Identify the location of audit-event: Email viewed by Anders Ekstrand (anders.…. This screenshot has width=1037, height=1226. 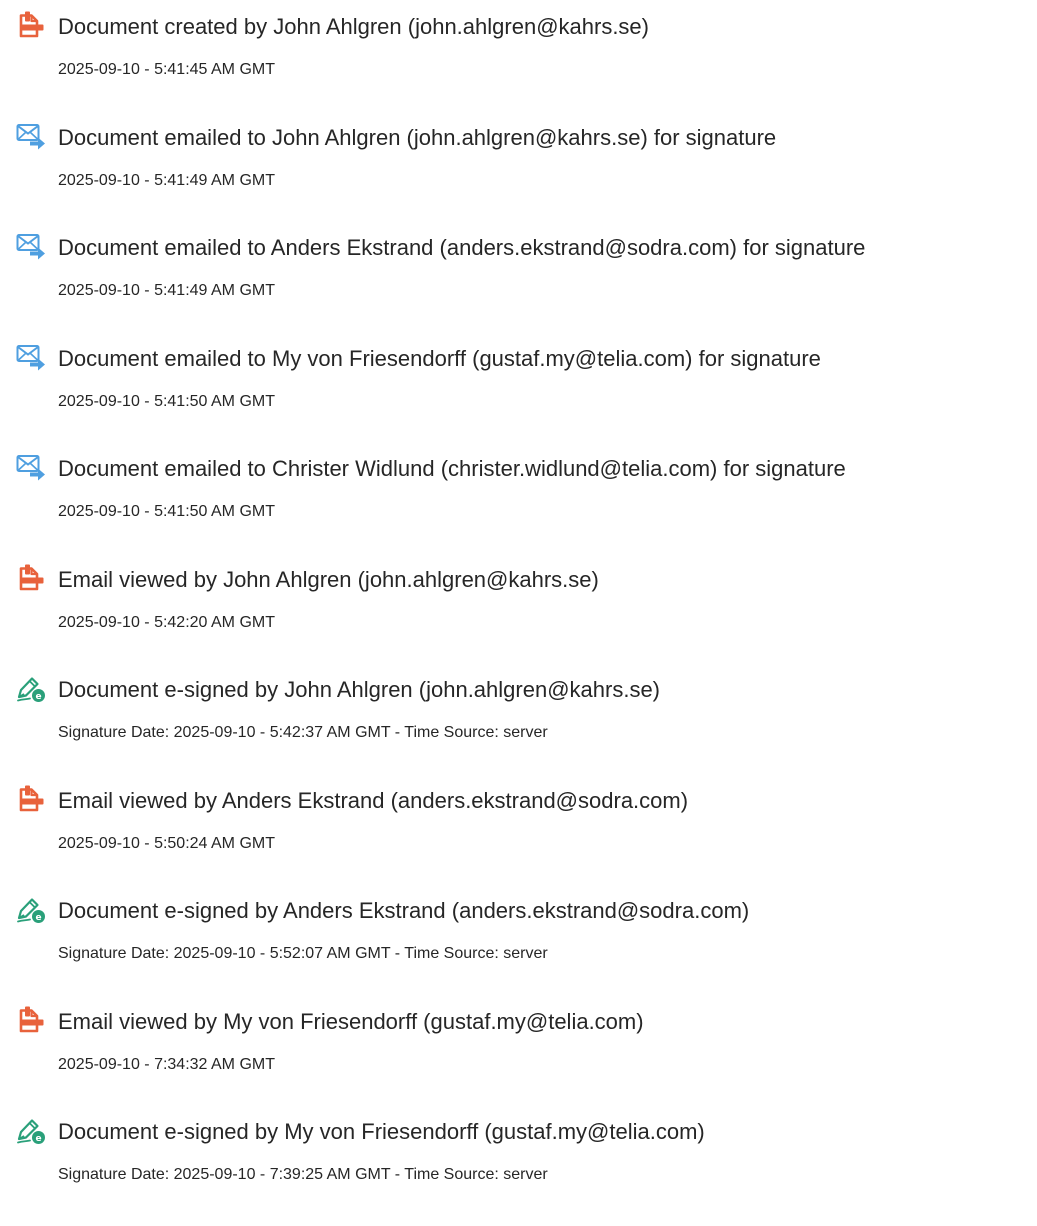
(518, 829).